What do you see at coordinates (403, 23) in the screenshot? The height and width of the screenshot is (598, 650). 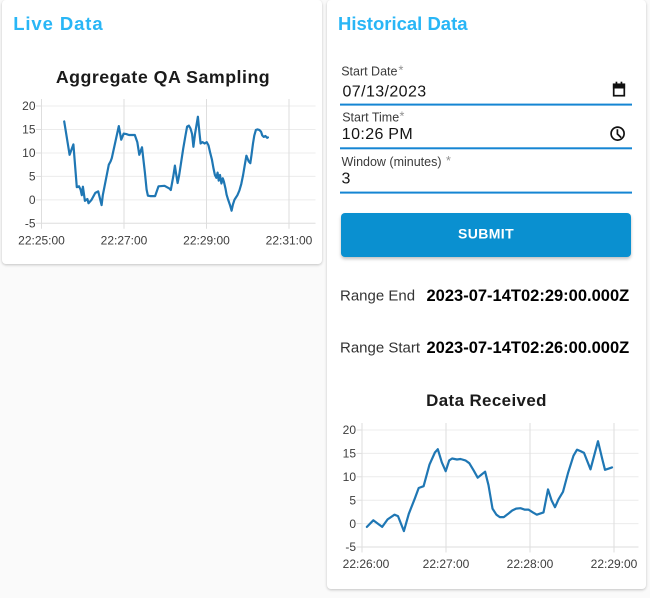 I see `svg-text: Historical Data` at bounding box center [403, 23].